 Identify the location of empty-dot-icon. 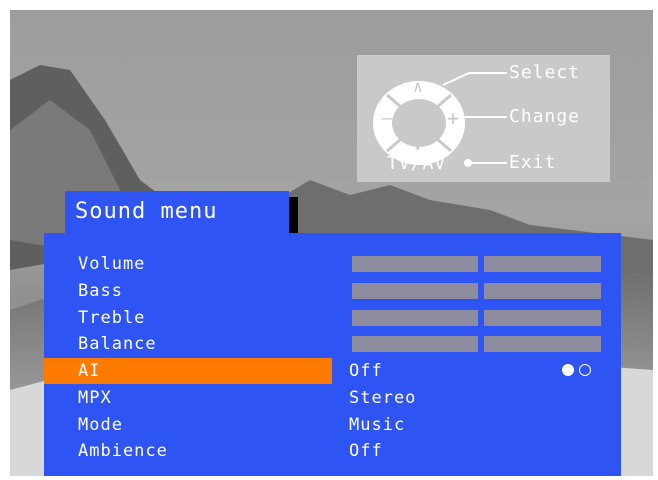
(585, 370).